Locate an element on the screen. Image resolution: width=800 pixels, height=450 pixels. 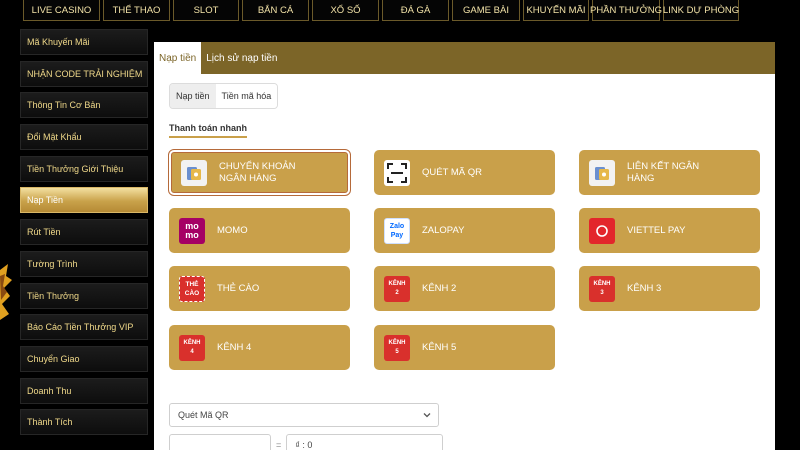
amount-row: = ₫ : 0 is located at coordinates (306, 442).